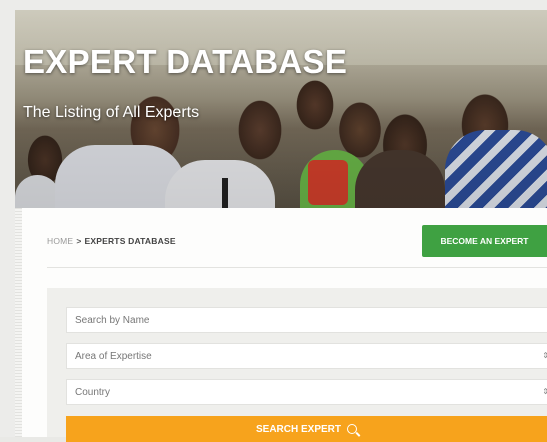  Describe the element at coordinates (273, 5) in the screenshot. I see `page-background-top` at that location.